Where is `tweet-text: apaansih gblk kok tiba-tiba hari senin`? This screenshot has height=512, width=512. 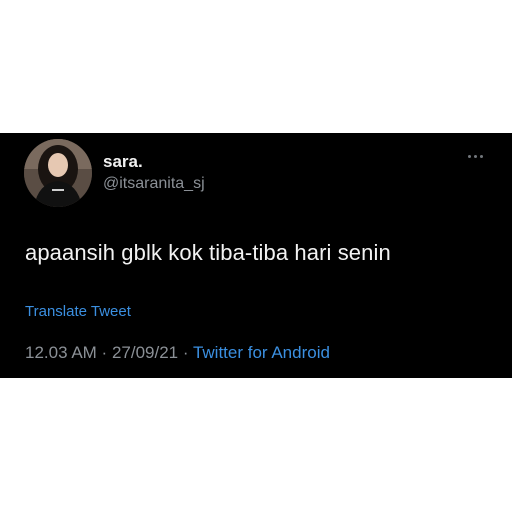
tweet-text: apaansih gblk kok tiba-tiba hari senin is located at coordinates (208, 252).